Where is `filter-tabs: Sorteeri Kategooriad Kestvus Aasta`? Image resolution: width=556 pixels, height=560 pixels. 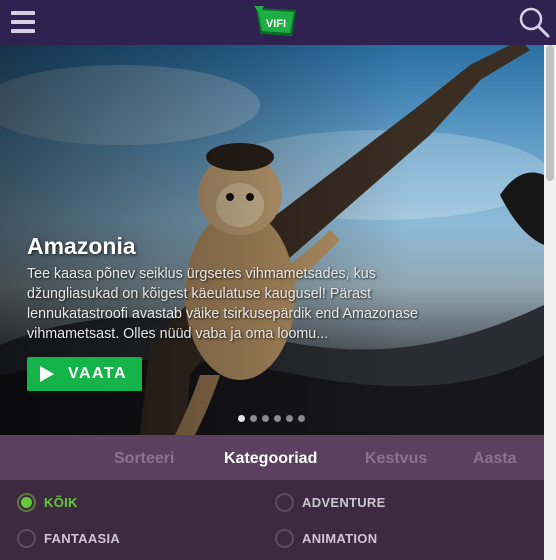
filter-tabs: Sorteeri Kategooriad Kestvus Aasta is located at coordinates (272, 457).